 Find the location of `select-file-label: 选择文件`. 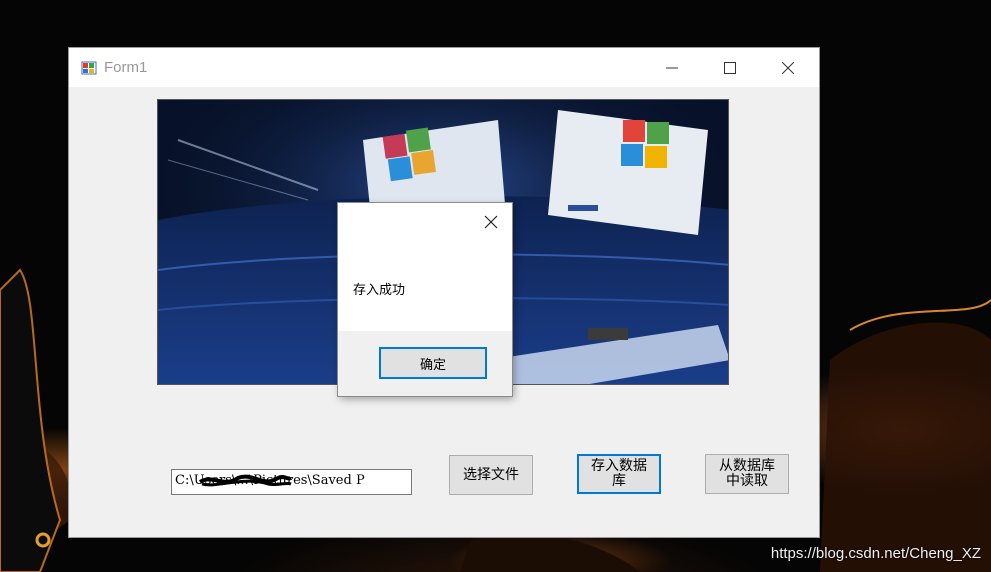

select-file-label: 选择文件 is located at coordinates (491, 474).